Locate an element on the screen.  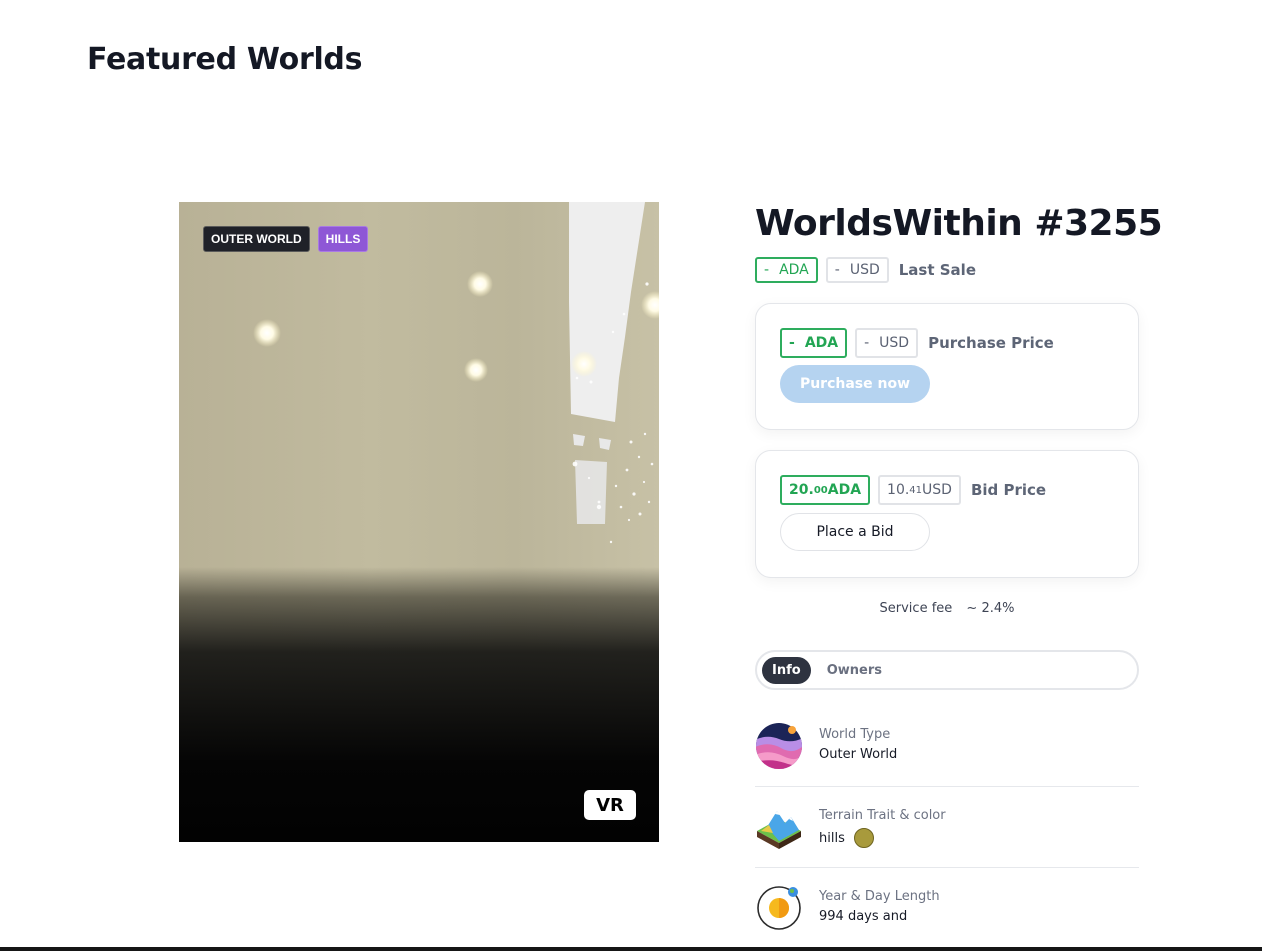
world-type-label: World Type is located at coordinates (855, 734).